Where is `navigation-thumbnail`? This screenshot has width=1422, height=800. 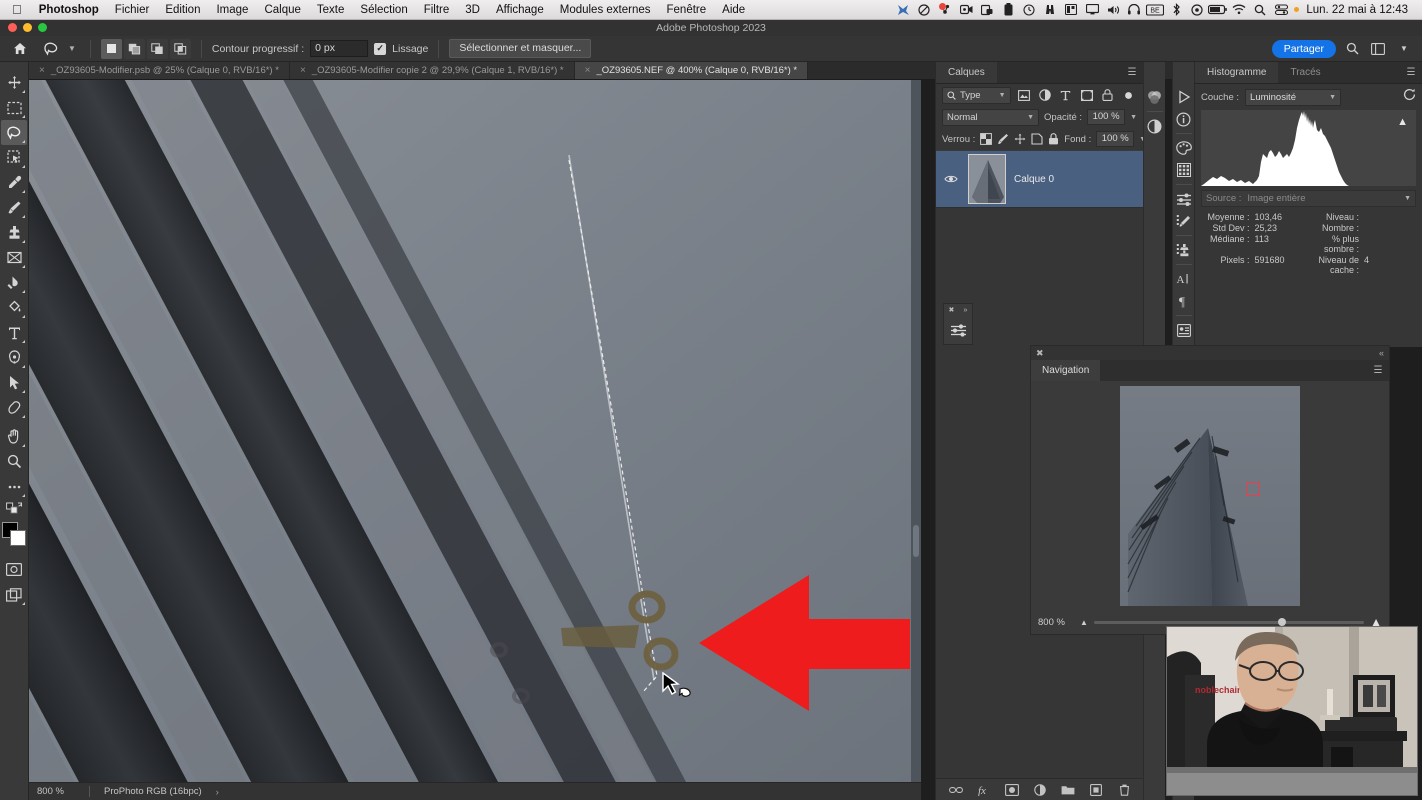 navigation-thumbnail is located at coordinates (1210, 496).